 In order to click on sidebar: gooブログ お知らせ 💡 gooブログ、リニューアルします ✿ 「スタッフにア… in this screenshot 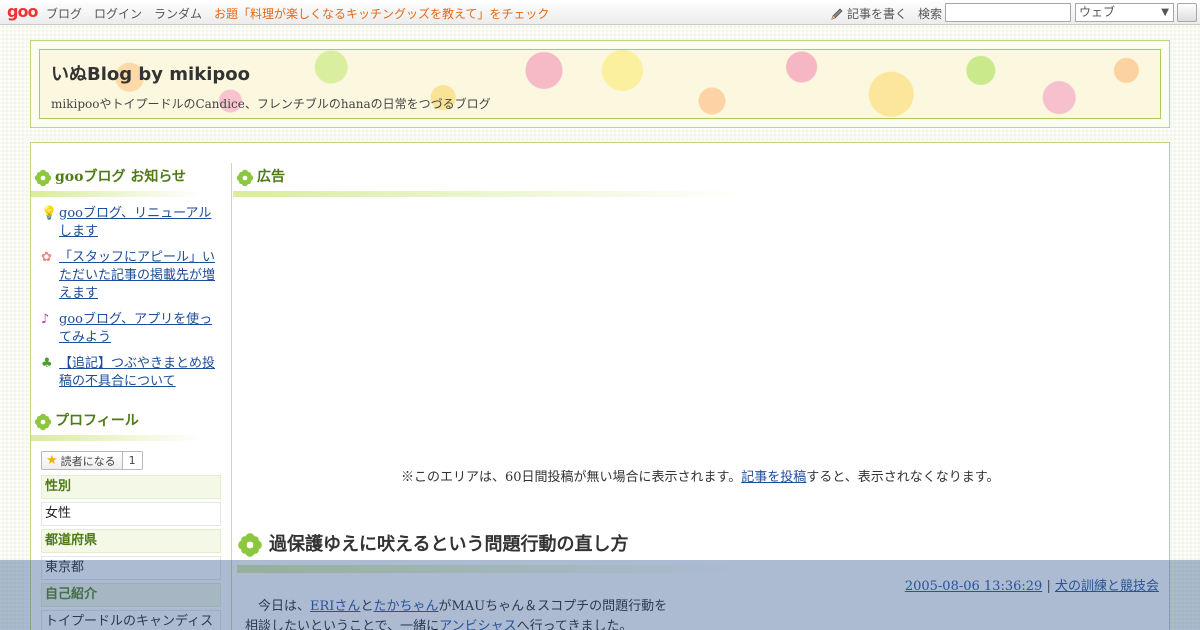, I will do `click(131, 396)`.